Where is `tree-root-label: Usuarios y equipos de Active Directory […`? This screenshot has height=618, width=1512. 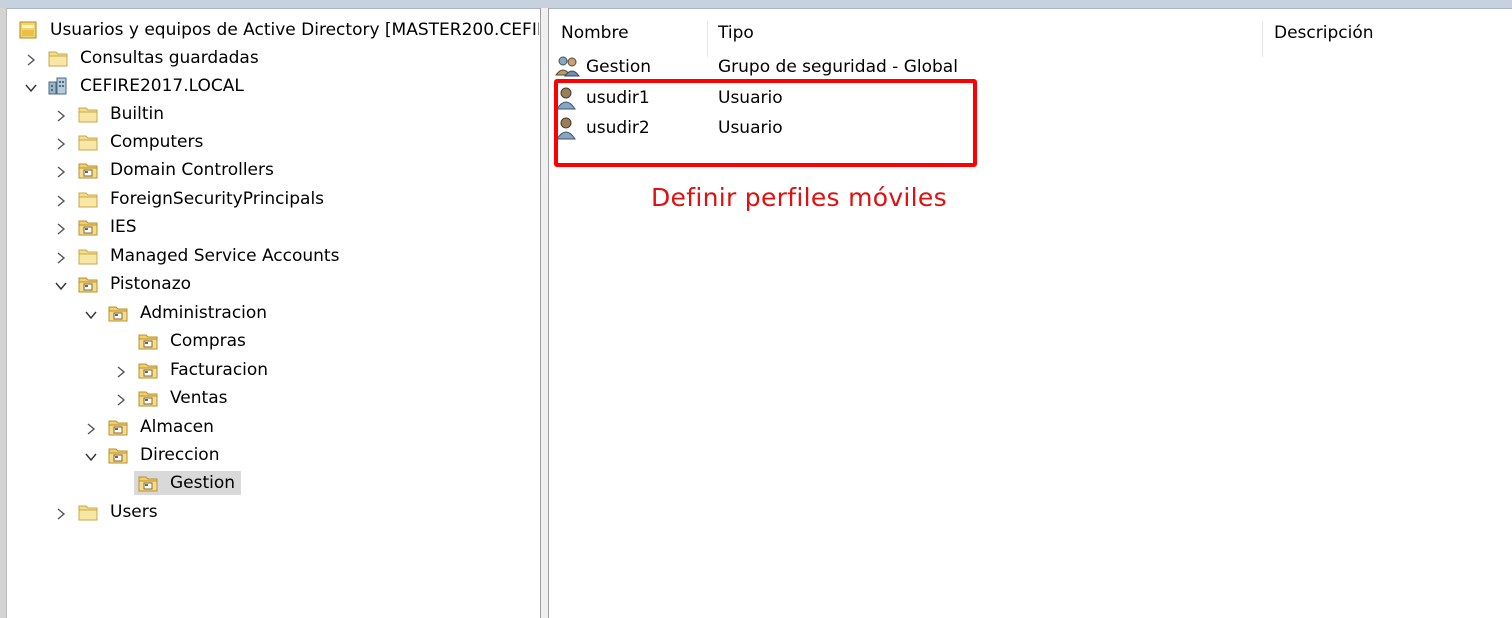 tree-root-label: Usuarios y equipos de Active Directory [… is located at coordinates (294, 30).